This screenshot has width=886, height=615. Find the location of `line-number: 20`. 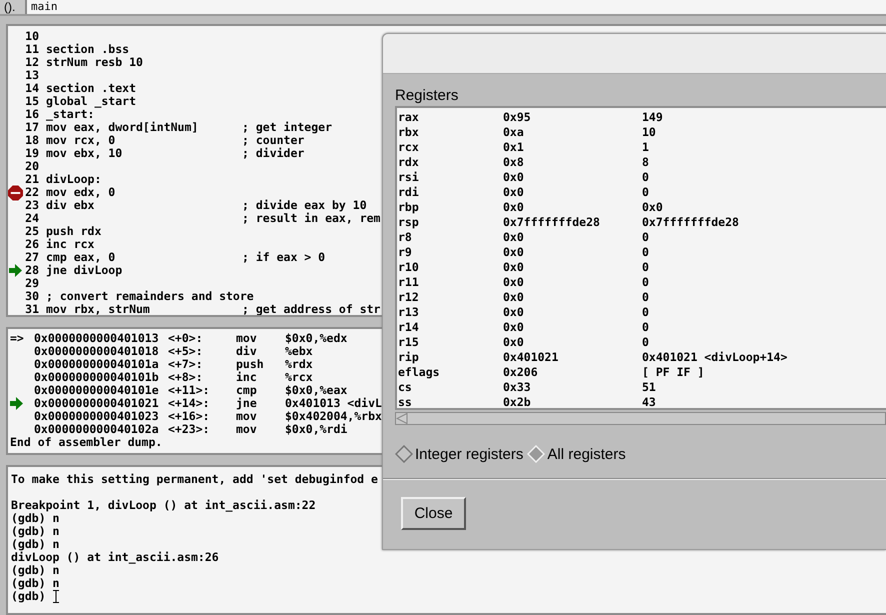

line-number: 20 is located at coordinates (31, 166).